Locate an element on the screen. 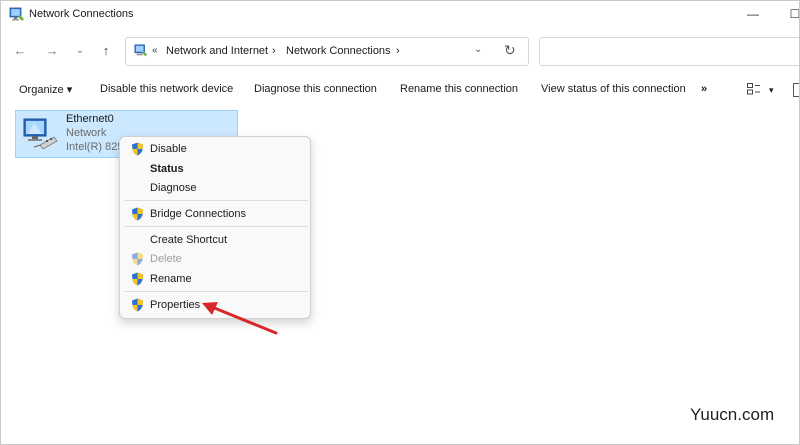  menu-item-diagnose: Diagnose is located at coordinates (216, 188).